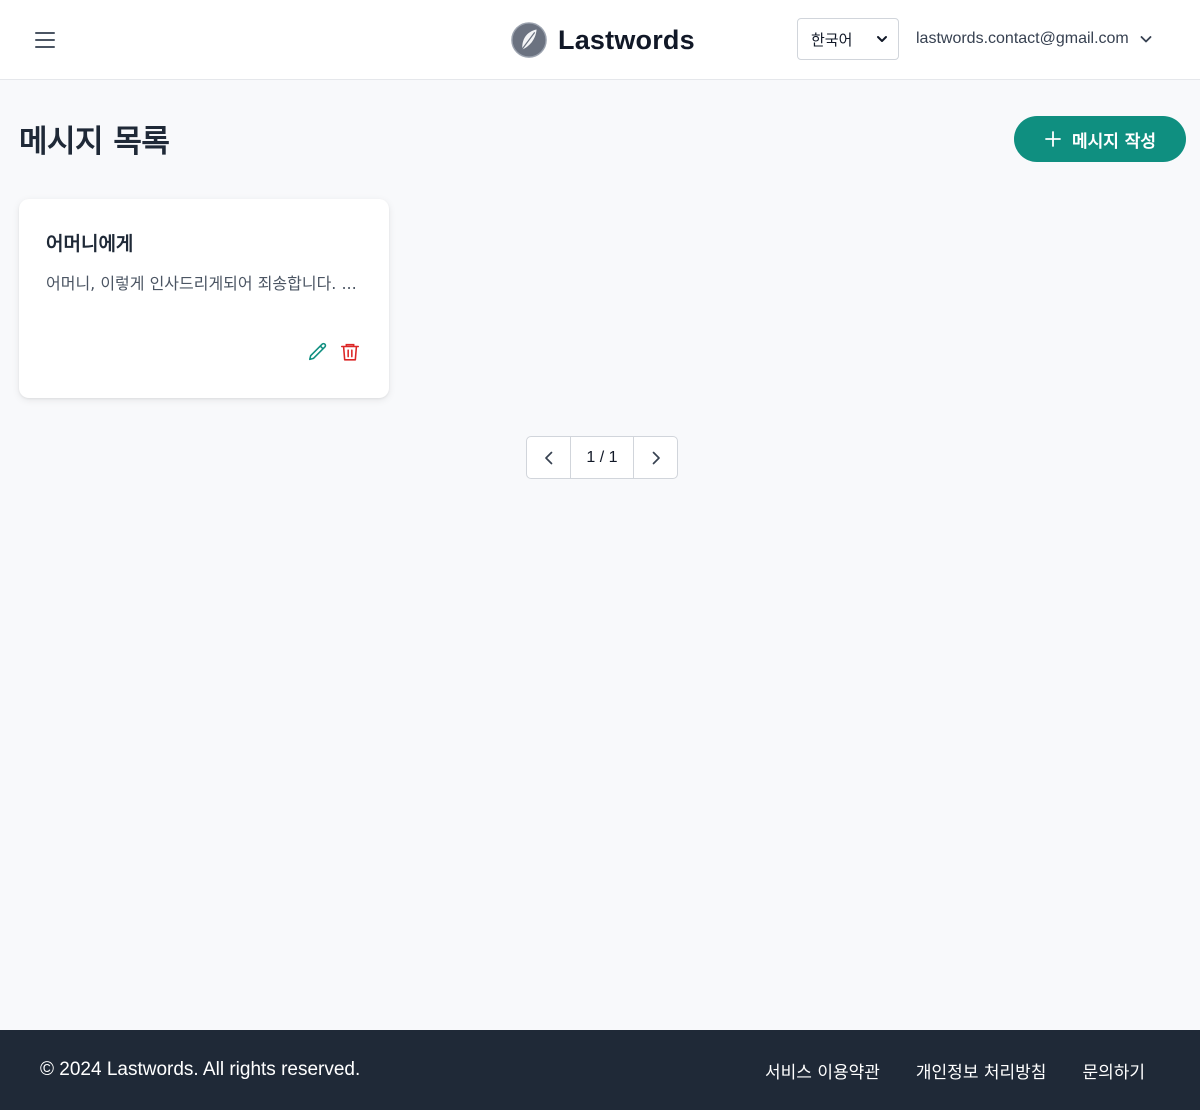 The image size is (1200, 1110). Describe the element at coordinates (981, 1070) in the screenshot. I see `privacy-policy-link: 개인정보 처리방침` at that location.